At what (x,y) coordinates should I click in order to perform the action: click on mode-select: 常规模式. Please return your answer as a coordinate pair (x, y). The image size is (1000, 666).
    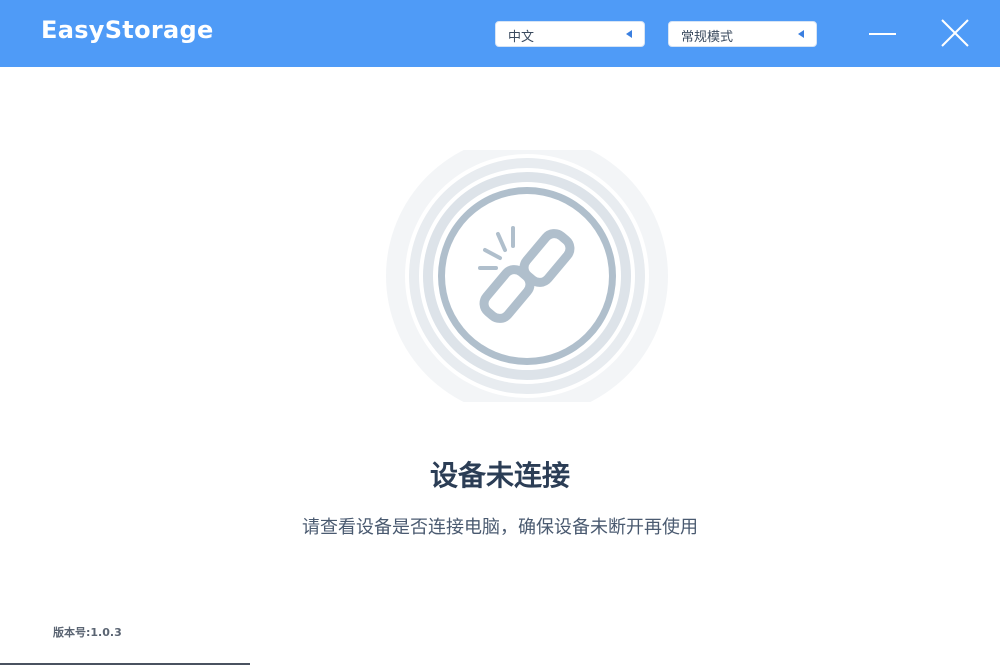
    Looking at the image, I should click on (742, 34).